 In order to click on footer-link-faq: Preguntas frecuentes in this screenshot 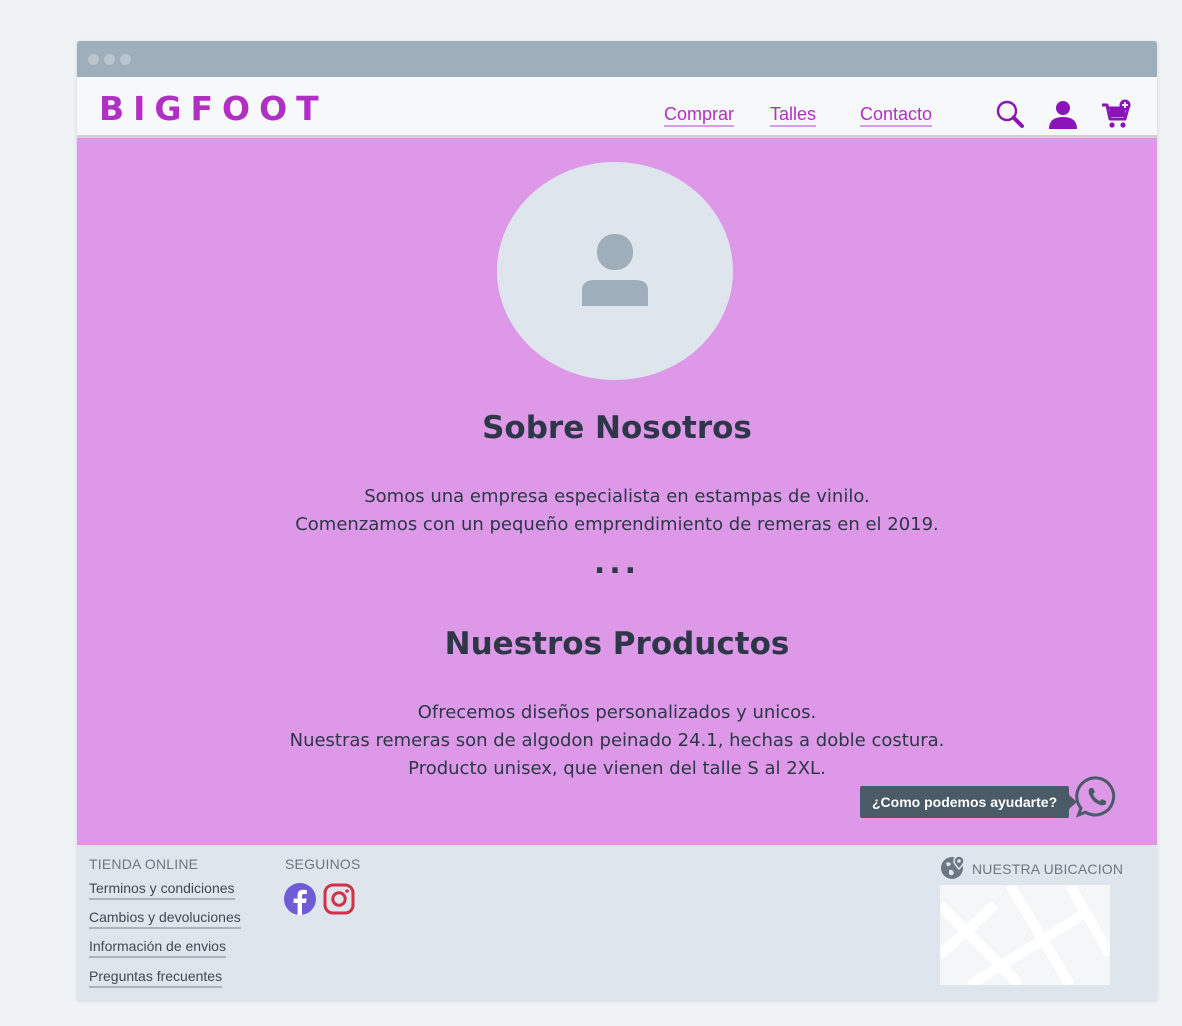, I will do `click(156, 978)`.